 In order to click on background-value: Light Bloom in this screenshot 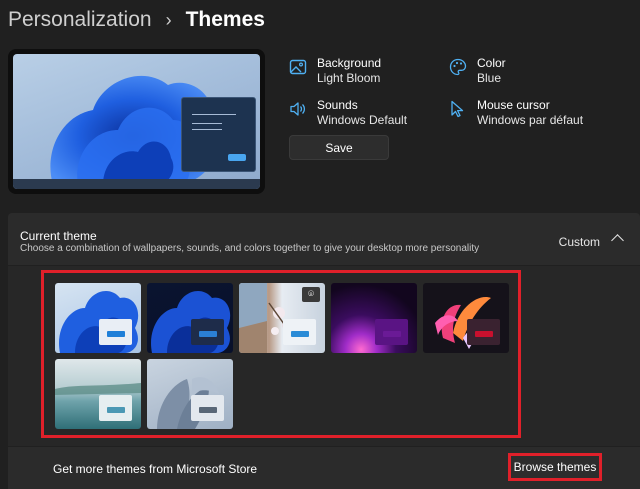, I will do `click(349, 78)`.